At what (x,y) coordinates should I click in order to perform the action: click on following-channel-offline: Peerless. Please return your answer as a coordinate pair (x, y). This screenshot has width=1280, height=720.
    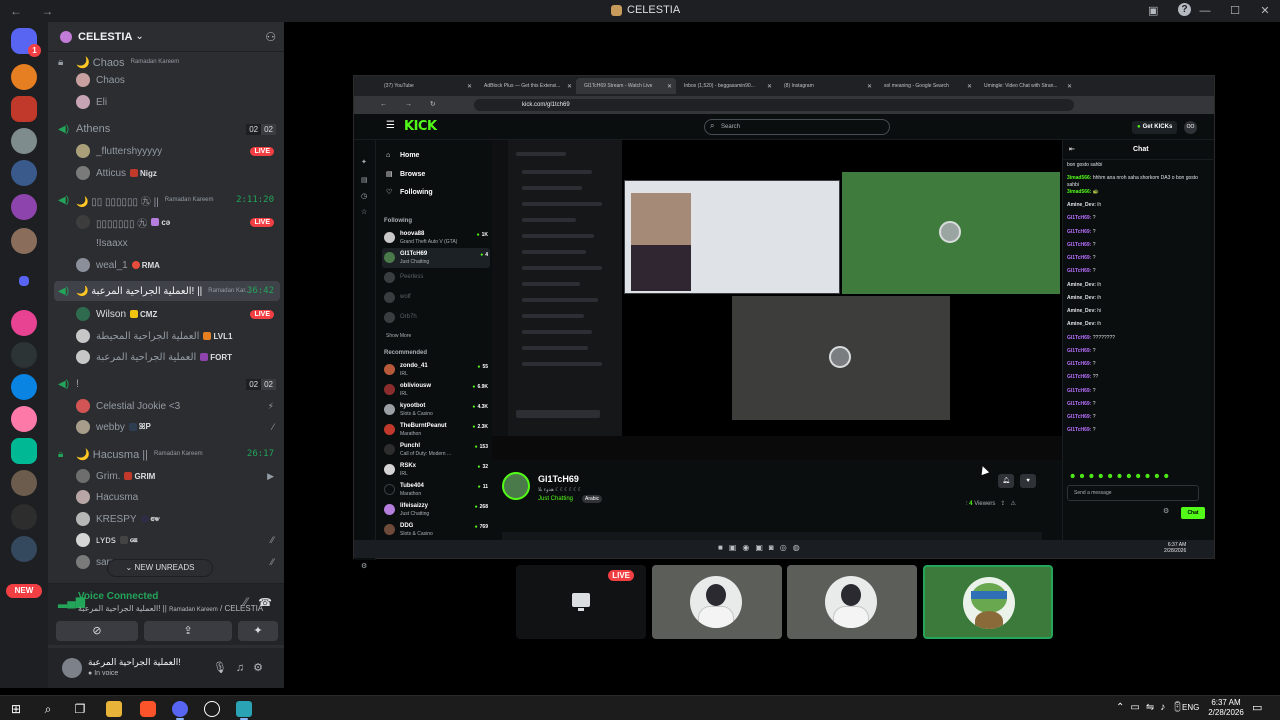
    Looking at the image, I should click on (436, 278).